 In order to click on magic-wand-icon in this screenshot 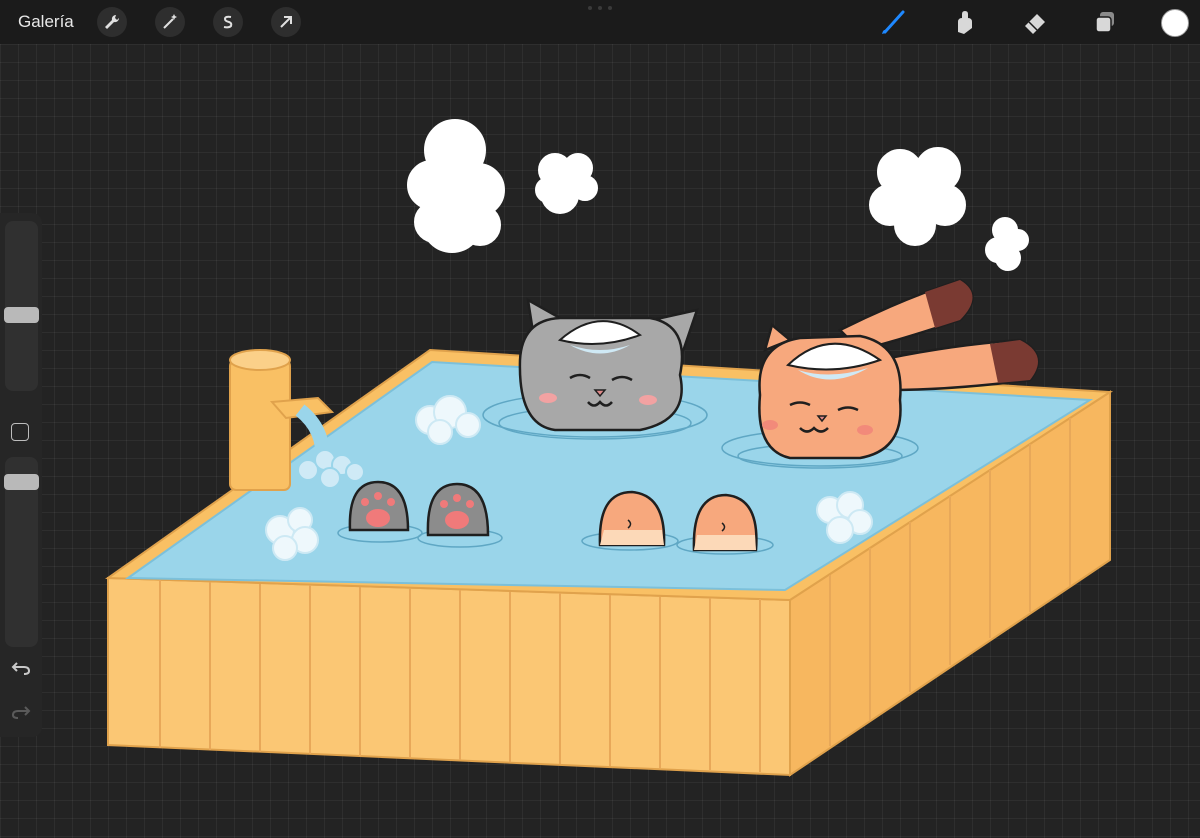, I will do `click(170, 21)`.